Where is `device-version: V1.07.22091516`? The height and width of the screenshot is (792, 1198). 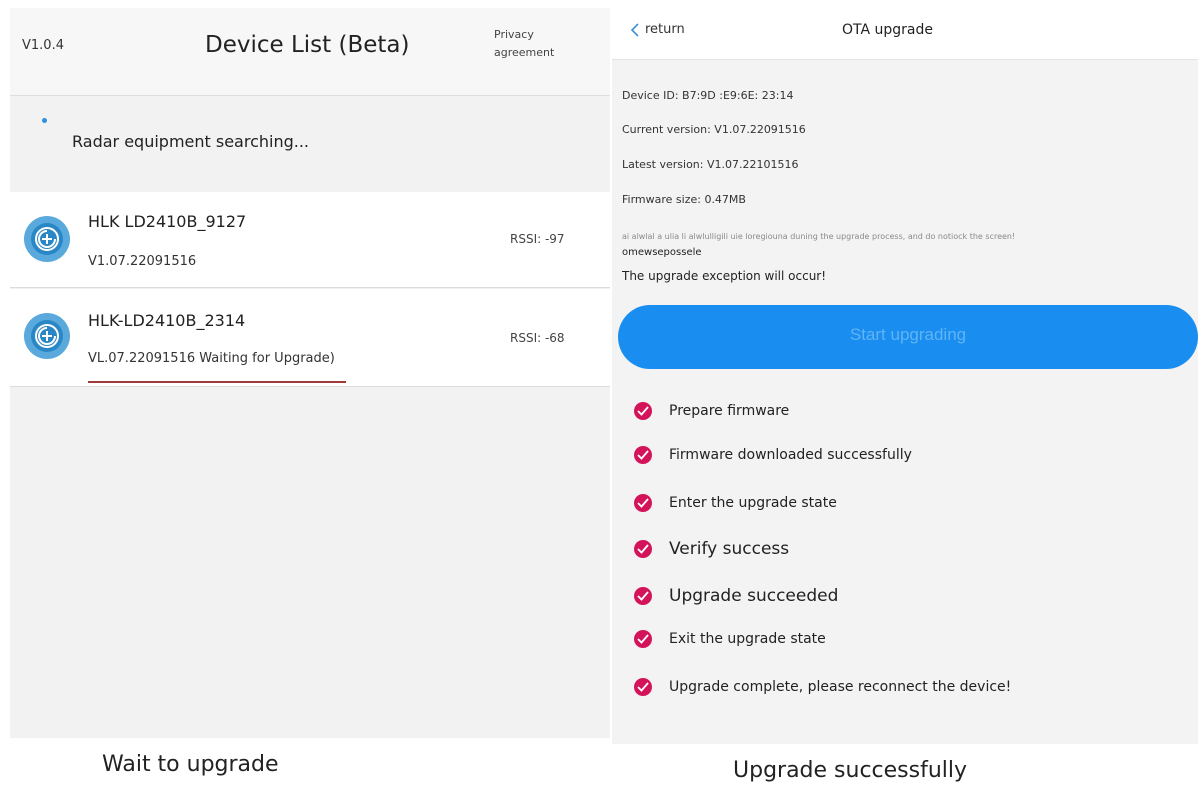
device-version: V1.07.22091516 is located at coordinates (142, 261).